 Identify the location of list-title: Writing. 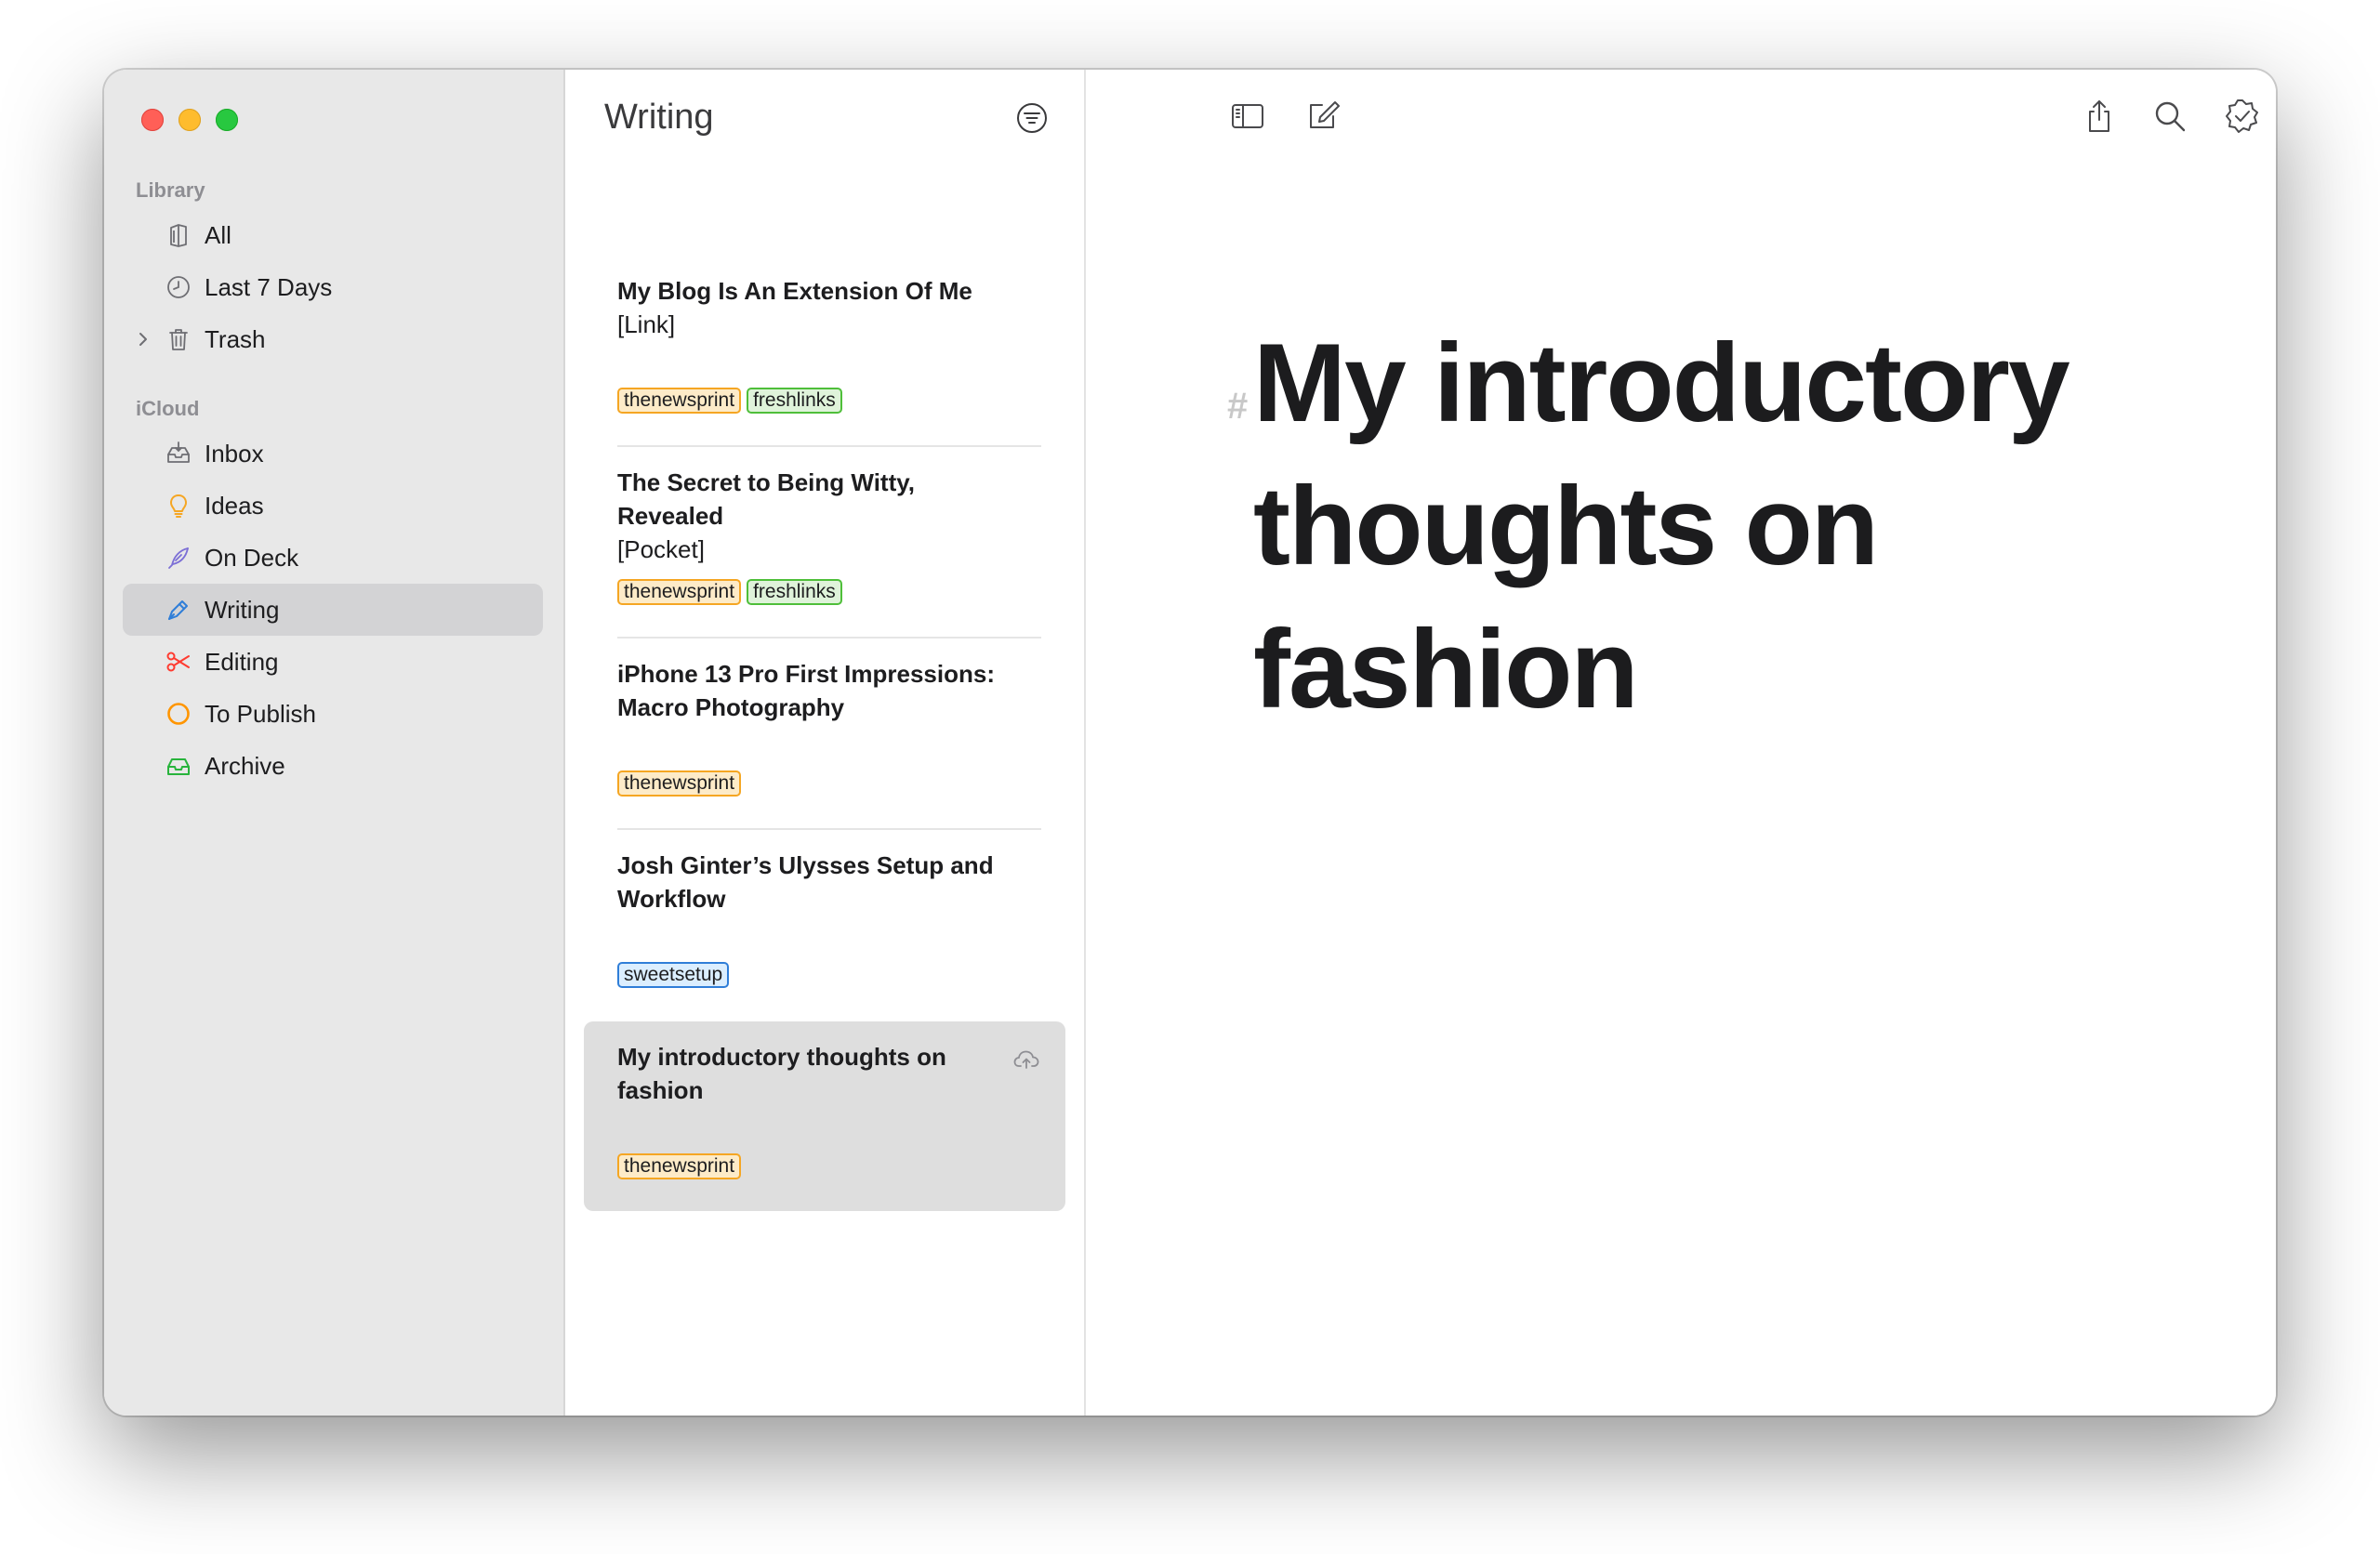
(659, 117).